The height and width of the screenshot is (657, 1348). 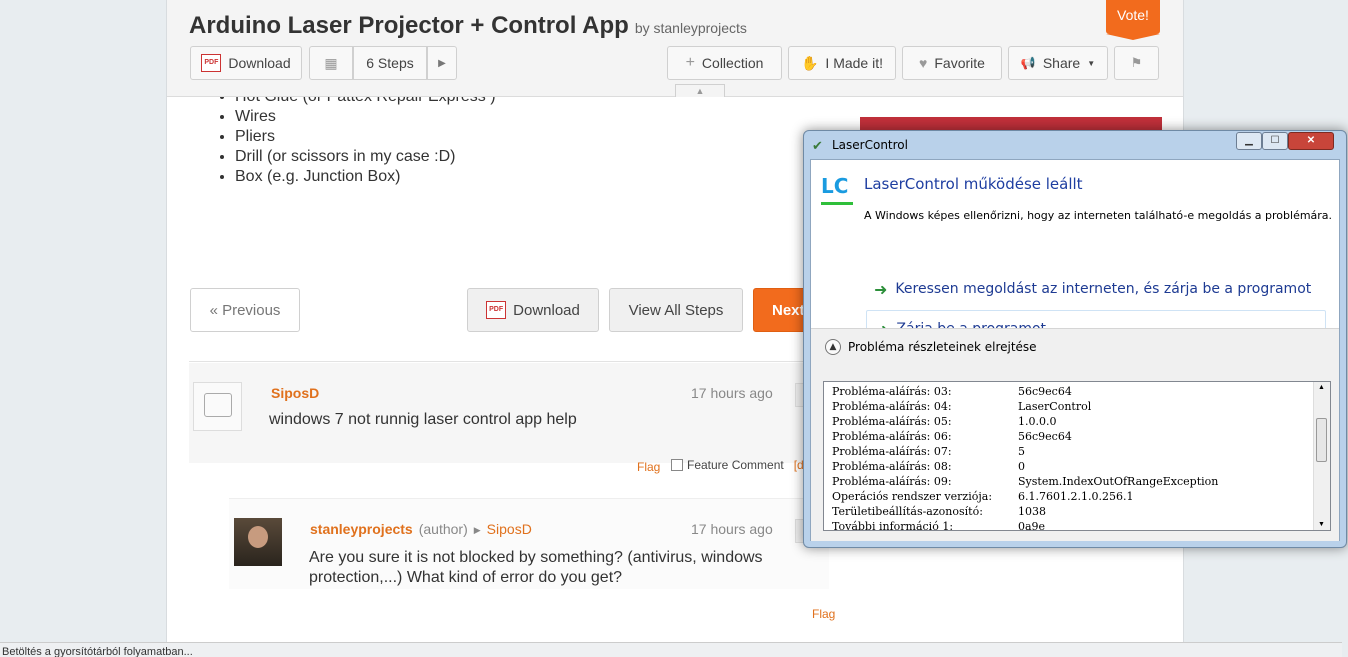 I want to click on plus-icon: +, so click(x=690, y=62).